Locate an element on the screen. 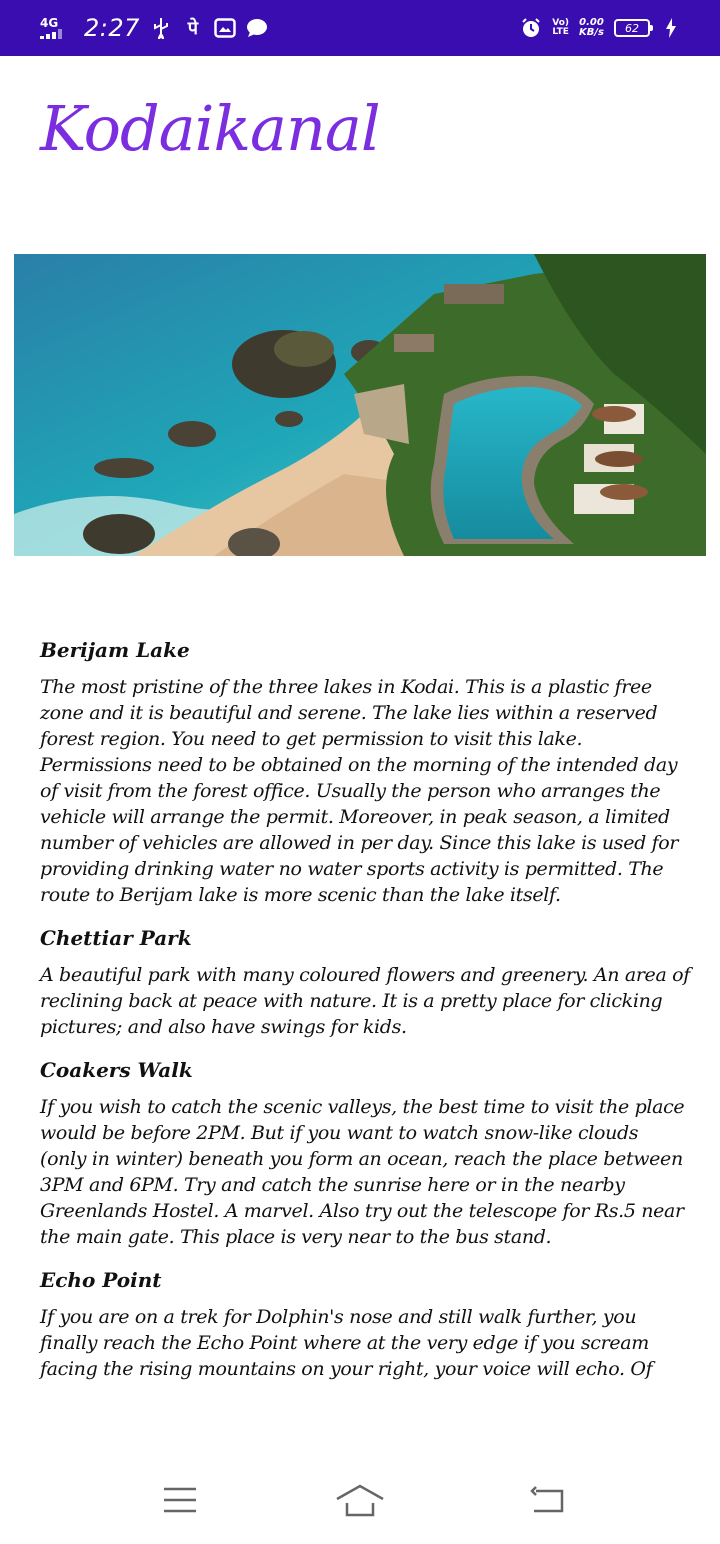 The image size is (720, 1544). message-icon is located at coordinates (257, 28).